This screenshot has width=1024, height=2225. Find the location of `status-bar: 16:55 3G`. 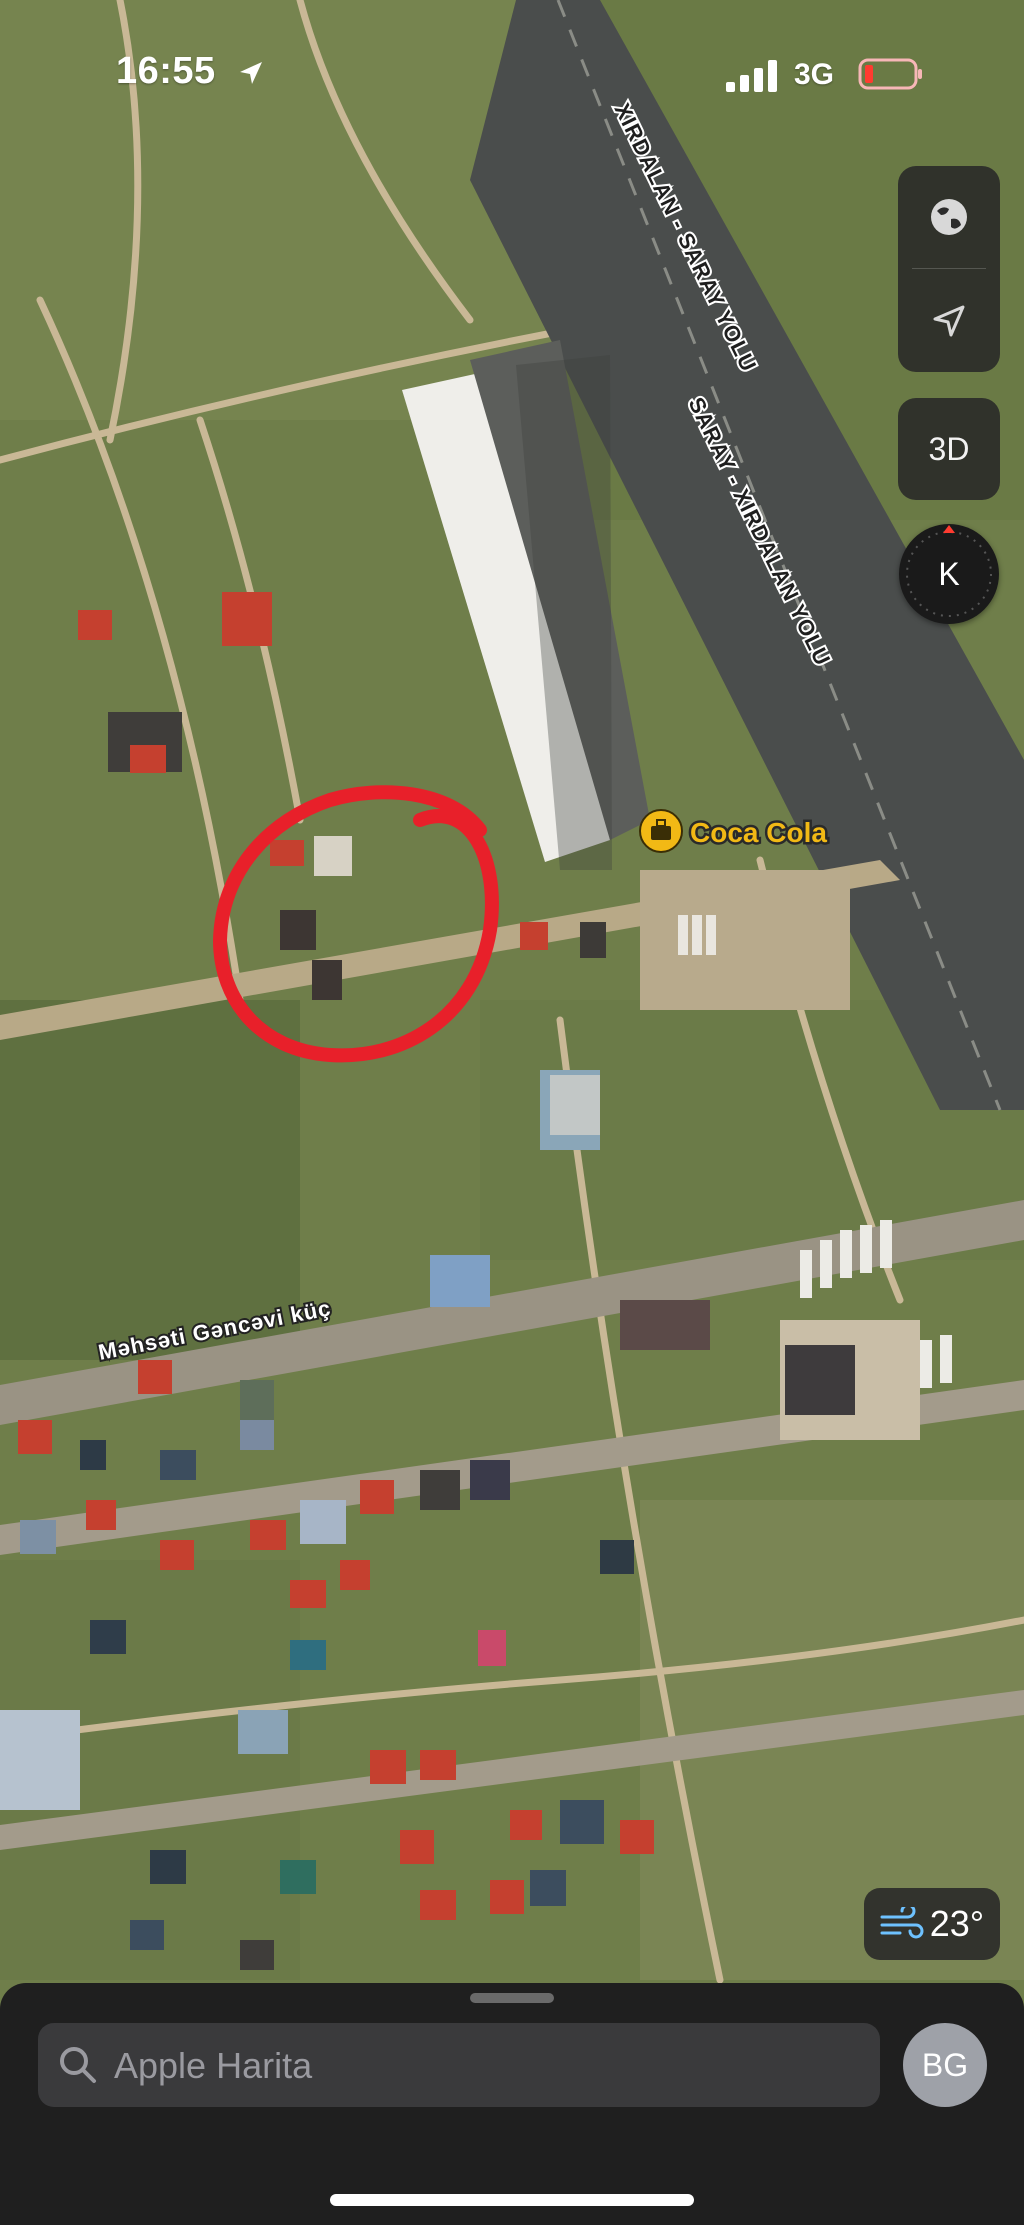

status-bar: 16:55 3G is located at coordinates (512, 75).